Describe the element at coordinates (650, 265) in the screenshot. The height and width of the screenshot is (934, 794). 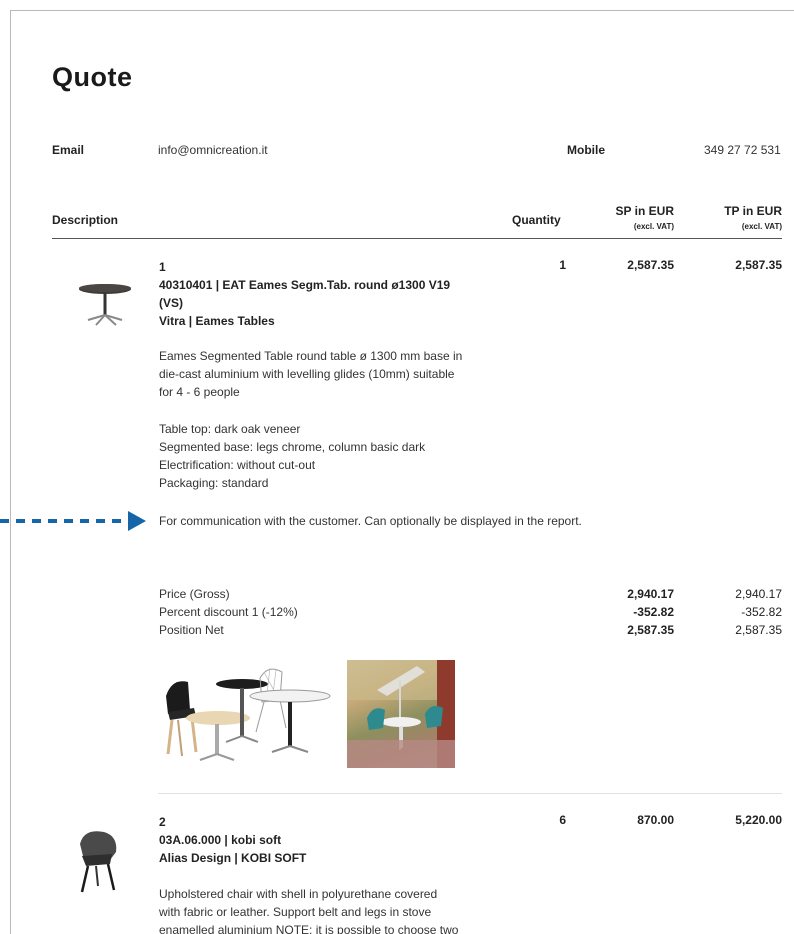
I see `item-1-sp: 2,587.35` at that location.